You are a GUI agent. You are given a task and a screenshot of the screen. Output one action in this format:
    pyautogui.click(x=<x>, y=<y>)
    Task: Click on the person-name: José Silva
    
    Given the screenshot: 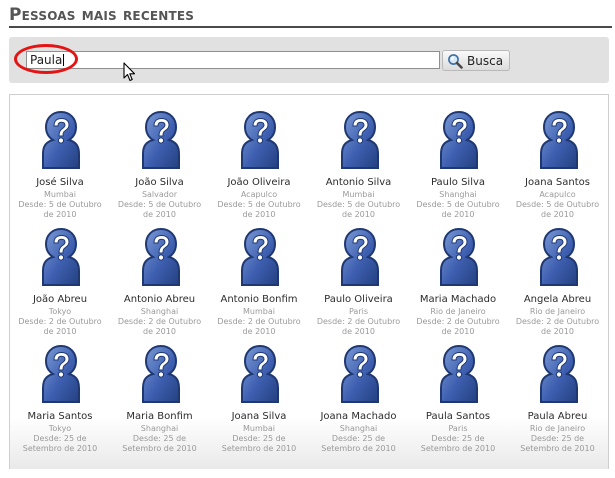 What is the action you would take?
    pyautogui.click(x=60, y=182)
    